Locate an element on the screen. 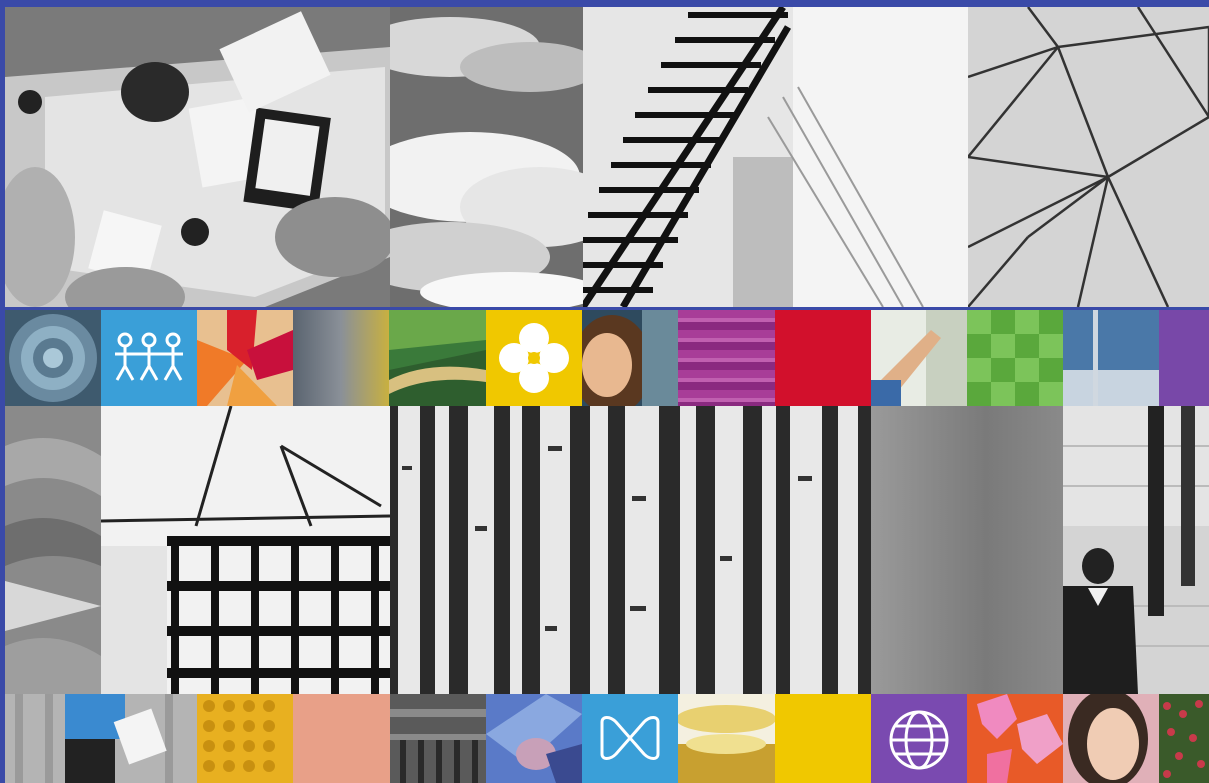 Image resolution: width=1209 pixels, height=783 pixels. birch-forest-tile is located at coordinates (630, 550).